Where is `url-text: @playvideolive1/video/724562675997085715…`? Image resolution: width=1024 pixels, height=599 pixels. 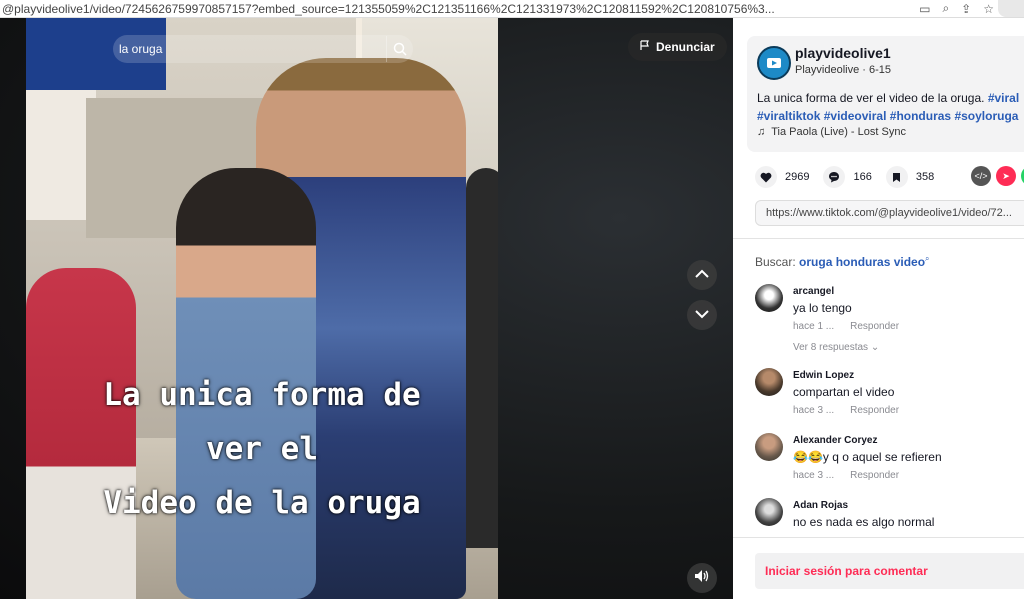 url-text: @playvideolive1/video/724562675997085715… is located at coordinates (431, 9).